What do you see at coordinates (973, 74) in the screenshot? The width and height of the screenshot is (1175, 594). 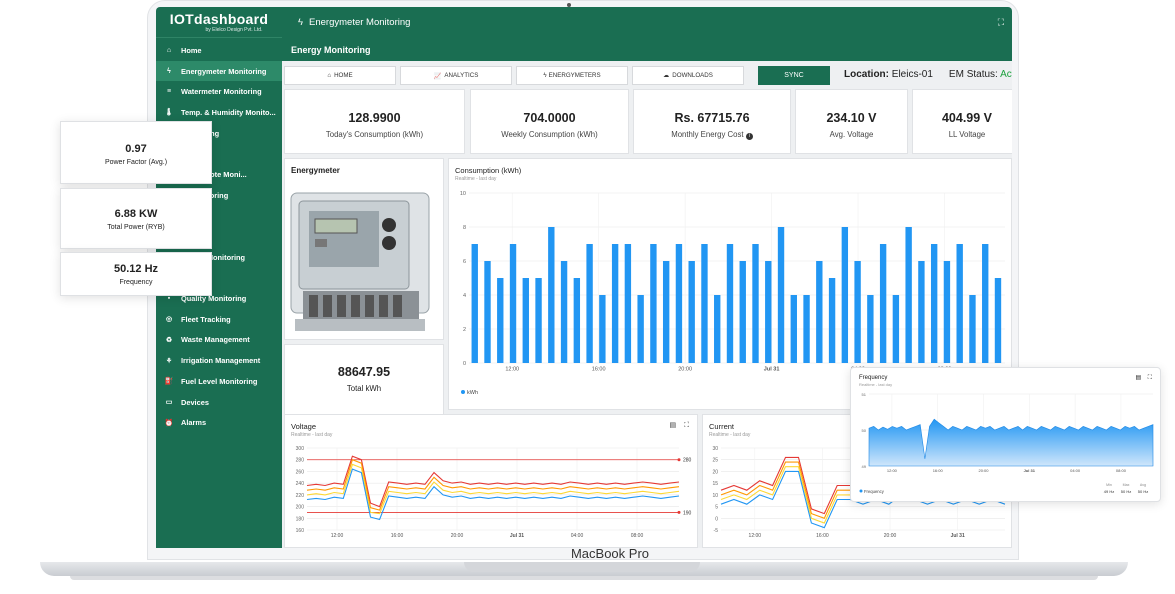 I see `em-status-label: EM Status:` at bounding box center [973, 74].